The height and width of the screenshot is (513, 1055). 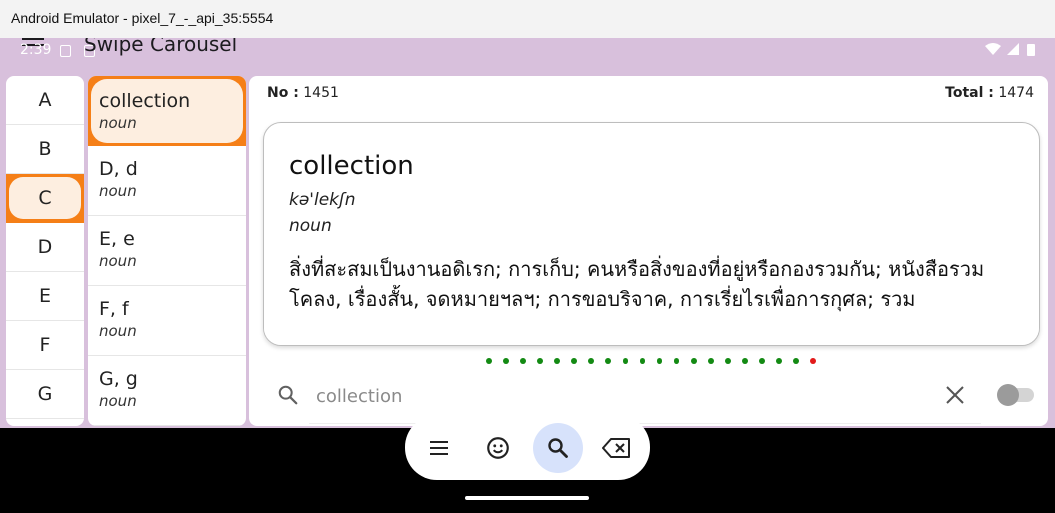 What do you see at coordinates (118, 379) in the screenshot?
I see `word-text: G, g` at bounding box center [118, 379].